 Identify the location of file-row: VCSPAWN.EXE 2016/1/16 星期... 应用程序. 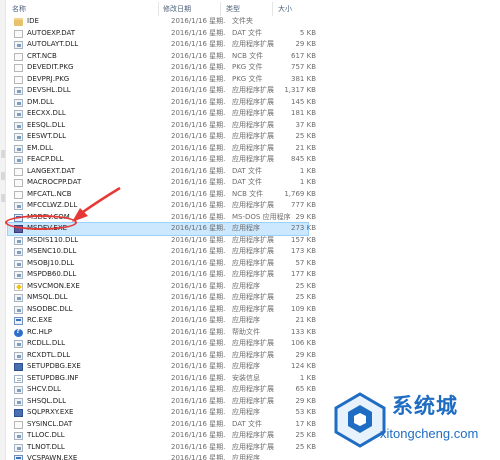
(158, 456).